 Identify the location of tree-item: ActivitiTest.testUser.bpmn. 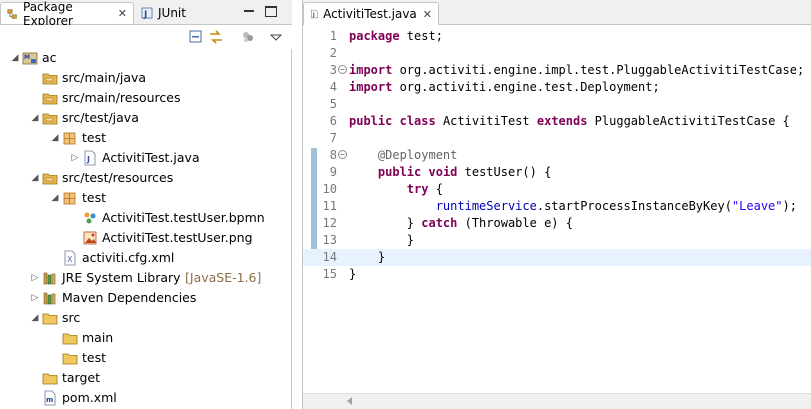
(146, 218).